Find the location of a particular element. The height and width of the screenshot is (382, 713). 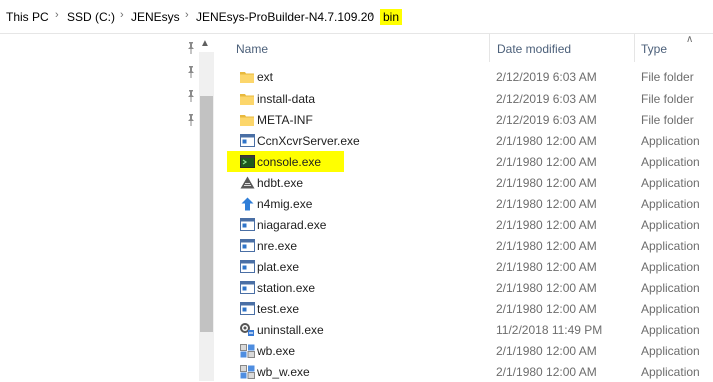

column-header-type: Type is located at coordinates (654, 49).